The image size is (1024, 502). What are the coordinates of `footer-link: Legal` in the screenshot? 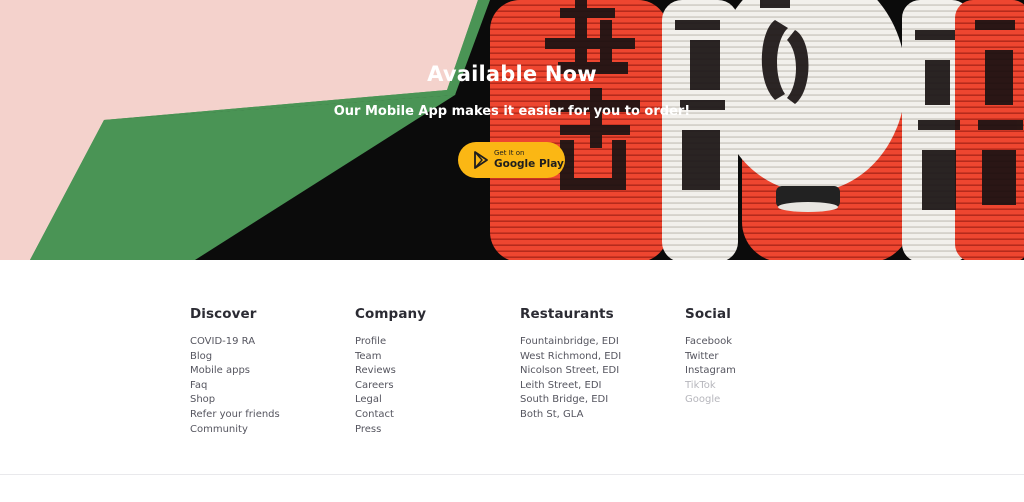 It's located at (435, 400).